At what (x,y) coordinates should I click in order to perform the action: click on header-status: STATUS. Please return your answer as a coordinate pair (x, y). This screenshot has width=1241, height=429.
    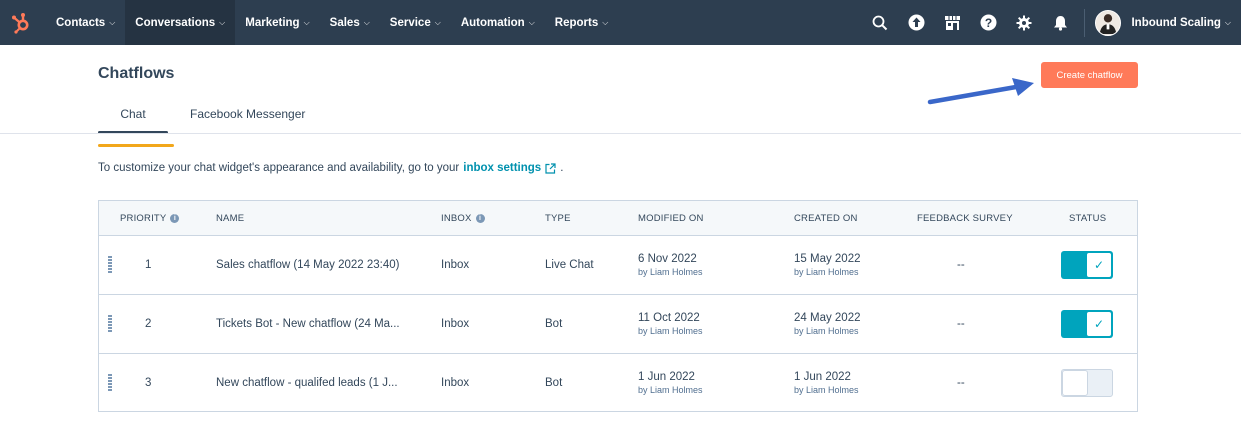
    Looking at the image, I should click on (1088, 218).